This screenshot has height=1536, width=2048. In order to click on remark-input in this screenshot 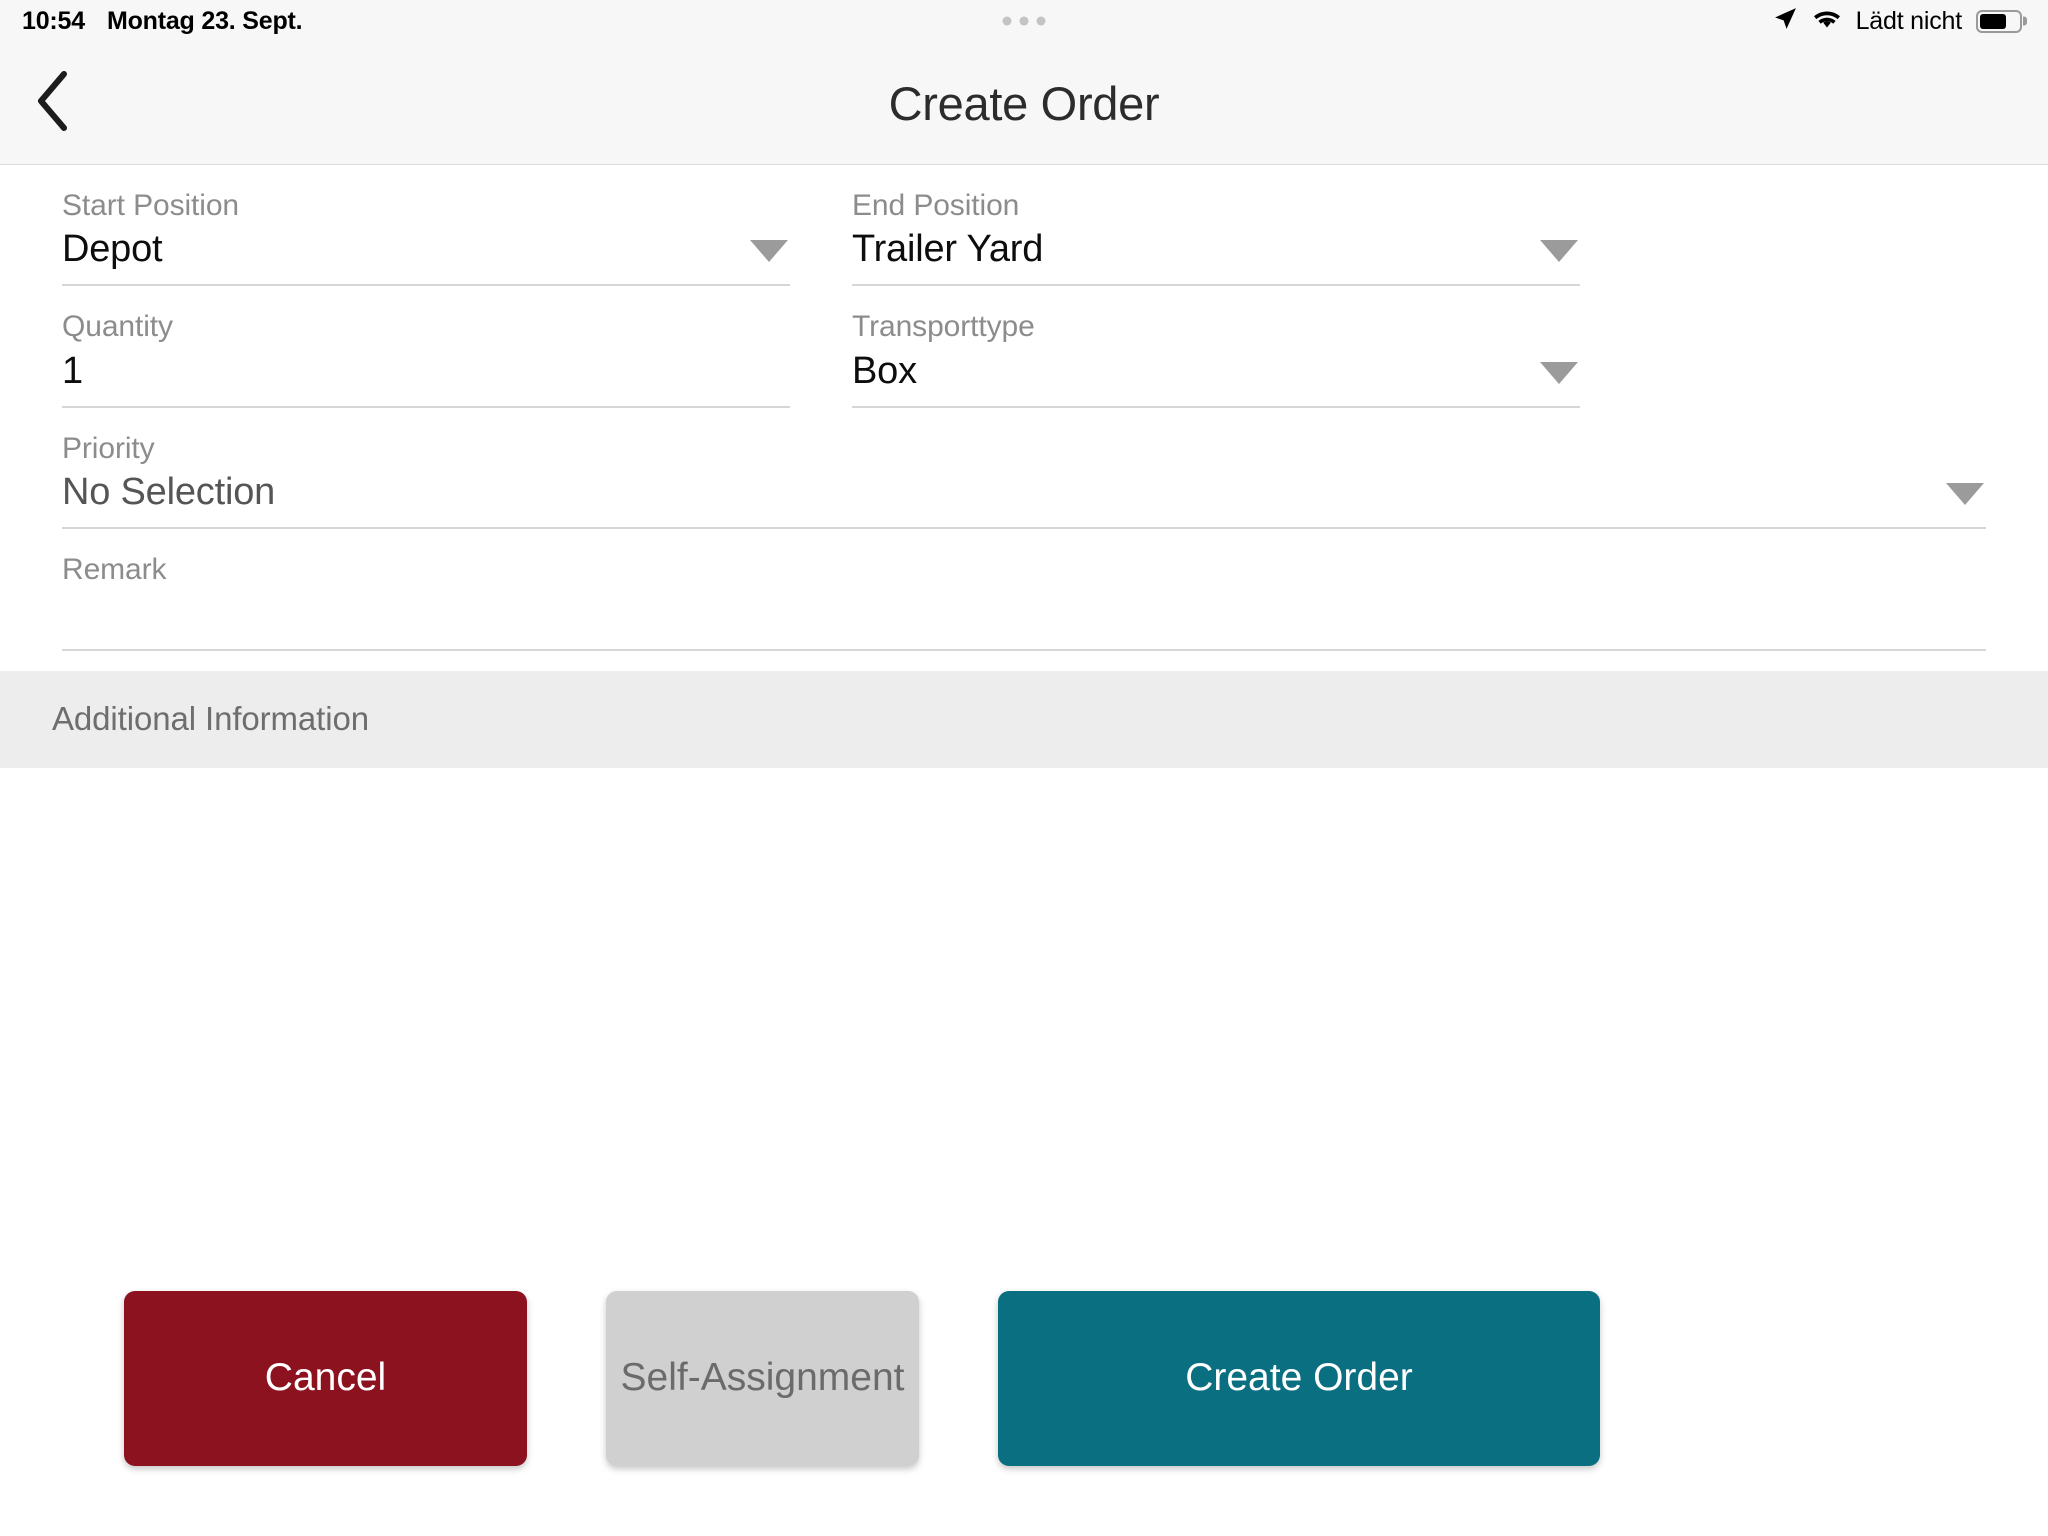, I will do `click(1024, 615)`.